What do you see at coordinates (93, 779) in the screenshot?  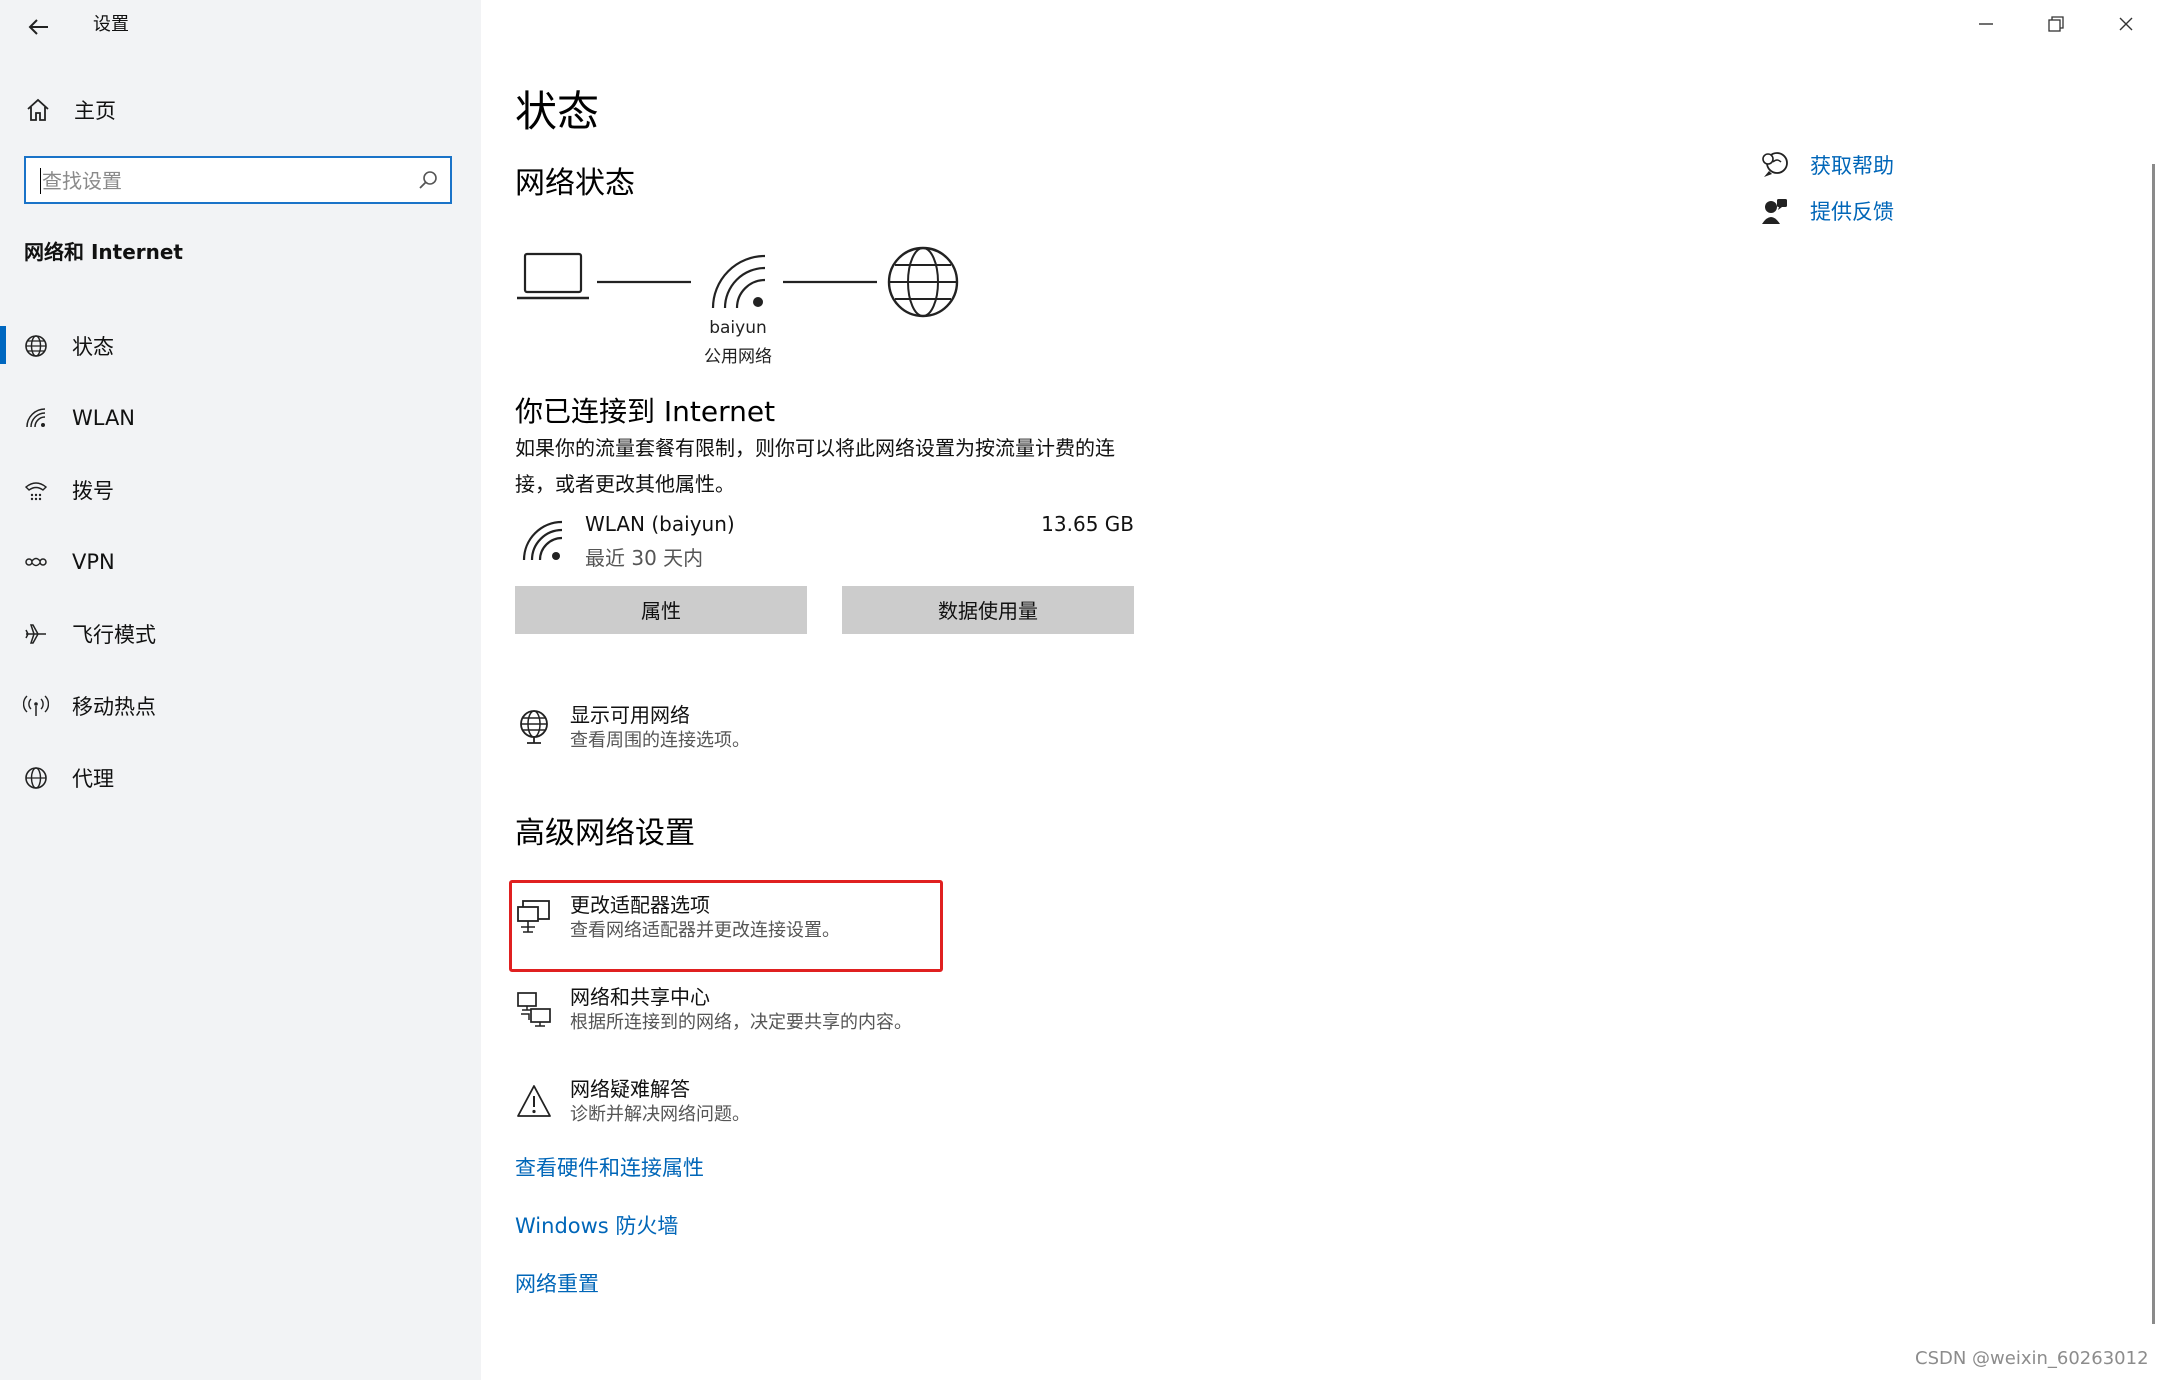 I see `sidebar-item-label: 代理` at bounding box center [93, 779].